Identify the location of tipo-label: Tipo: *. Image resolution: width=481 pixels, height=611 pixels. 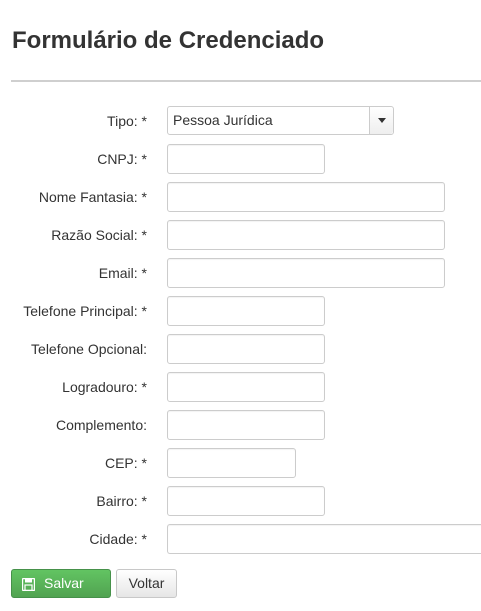
(127, 121).